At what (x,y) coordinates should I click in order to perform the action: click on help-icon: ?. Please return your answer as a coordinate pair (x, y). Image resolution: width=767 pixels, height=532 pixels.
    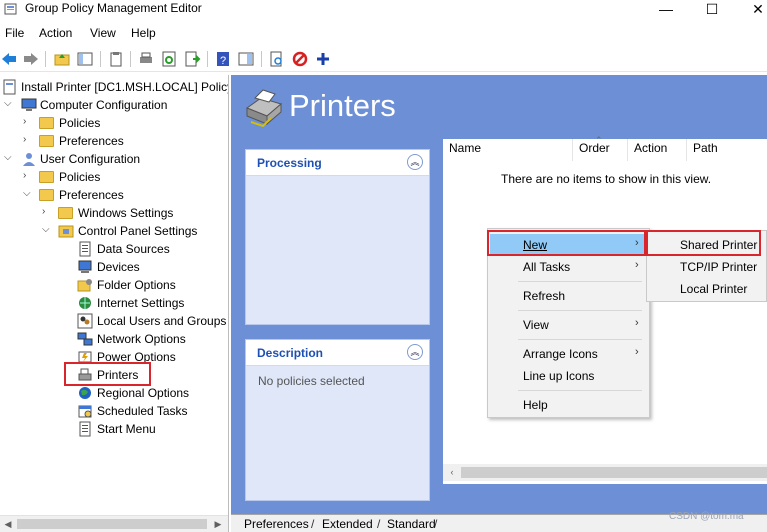
    Looking at the image, I should click on (223, 59).